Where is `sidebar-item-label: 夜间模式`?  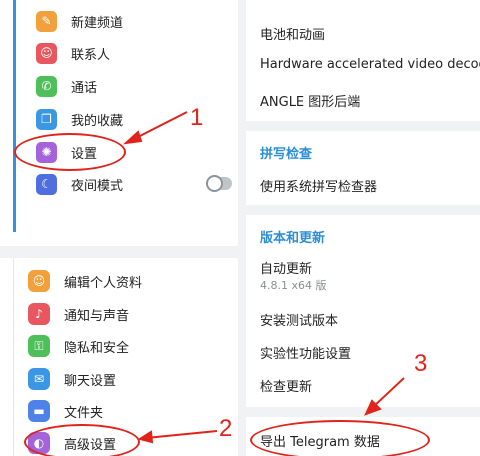 sidebar-item-label: 夜间模式 is located at coordinates (97, 186).